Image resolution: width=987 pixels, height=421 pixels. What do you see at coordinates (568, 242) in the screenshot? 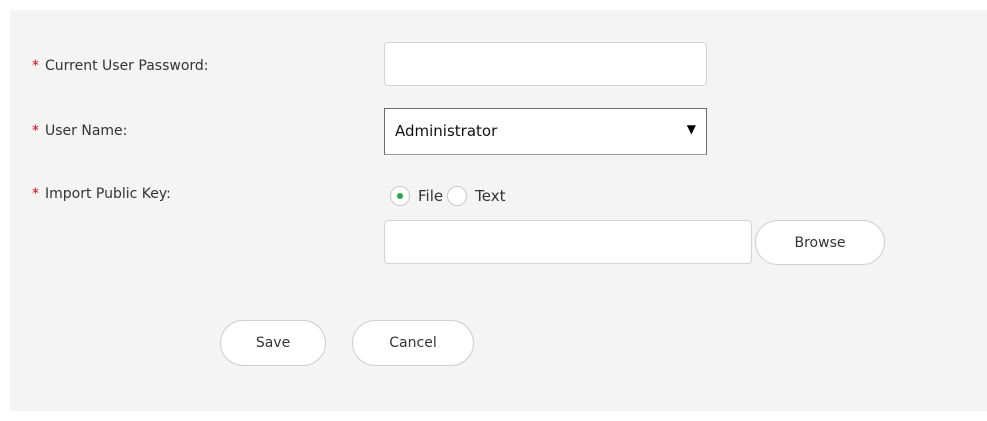
I see `public-key-file-input` at bounding box center [568, 242].